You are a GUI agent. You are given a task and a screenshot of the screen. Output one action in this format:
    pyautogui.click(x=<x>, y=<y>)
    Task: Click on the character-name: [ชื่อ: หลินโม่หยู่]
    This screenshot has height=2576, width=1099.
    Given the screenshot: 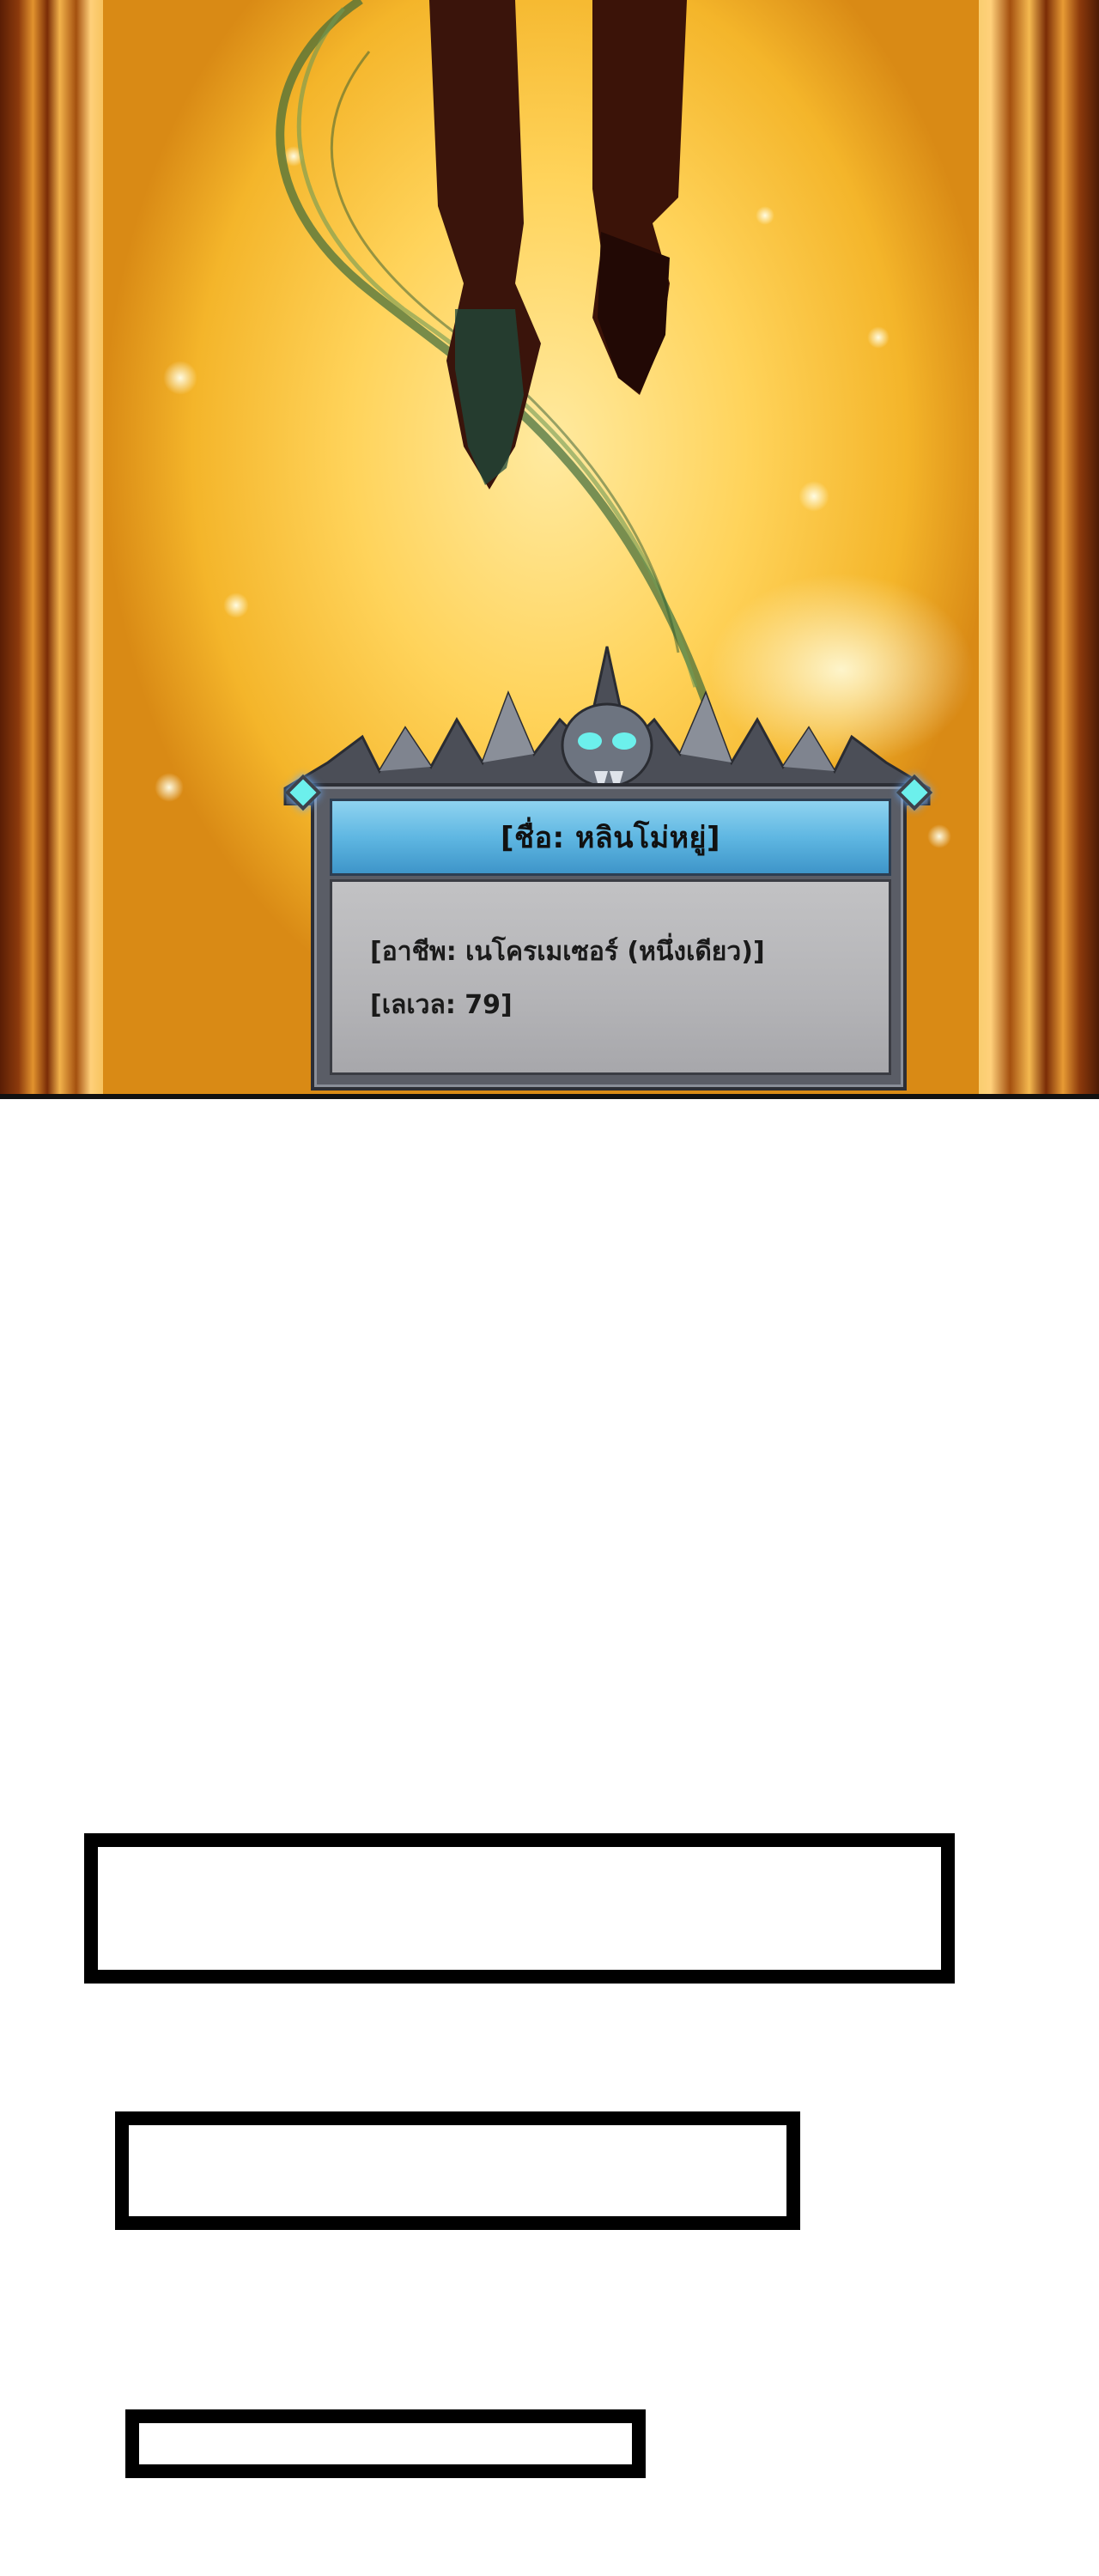 What is the action you would take?
    pyautogui.click(x=610, y=838)
    